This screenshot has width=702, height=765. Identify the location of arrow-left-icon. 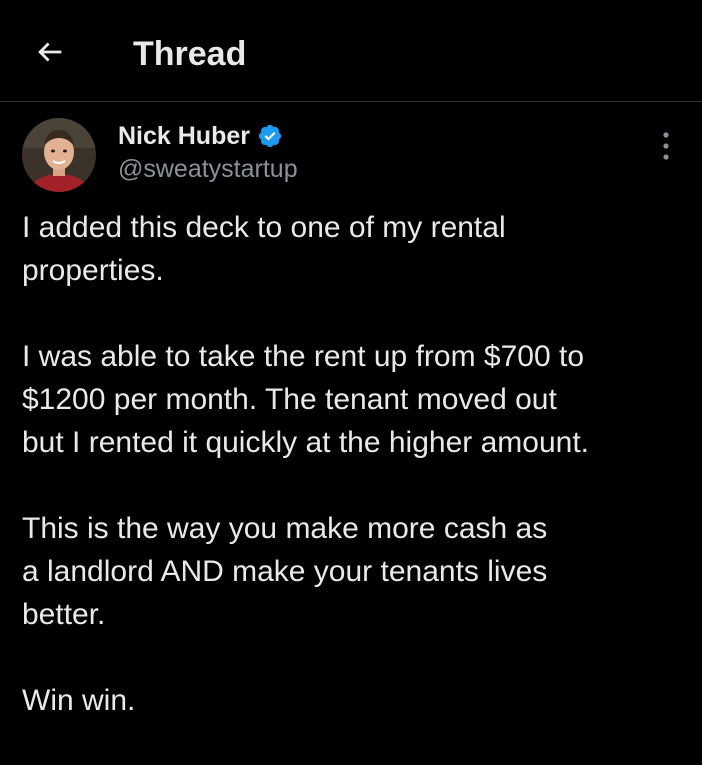
(50, 54).